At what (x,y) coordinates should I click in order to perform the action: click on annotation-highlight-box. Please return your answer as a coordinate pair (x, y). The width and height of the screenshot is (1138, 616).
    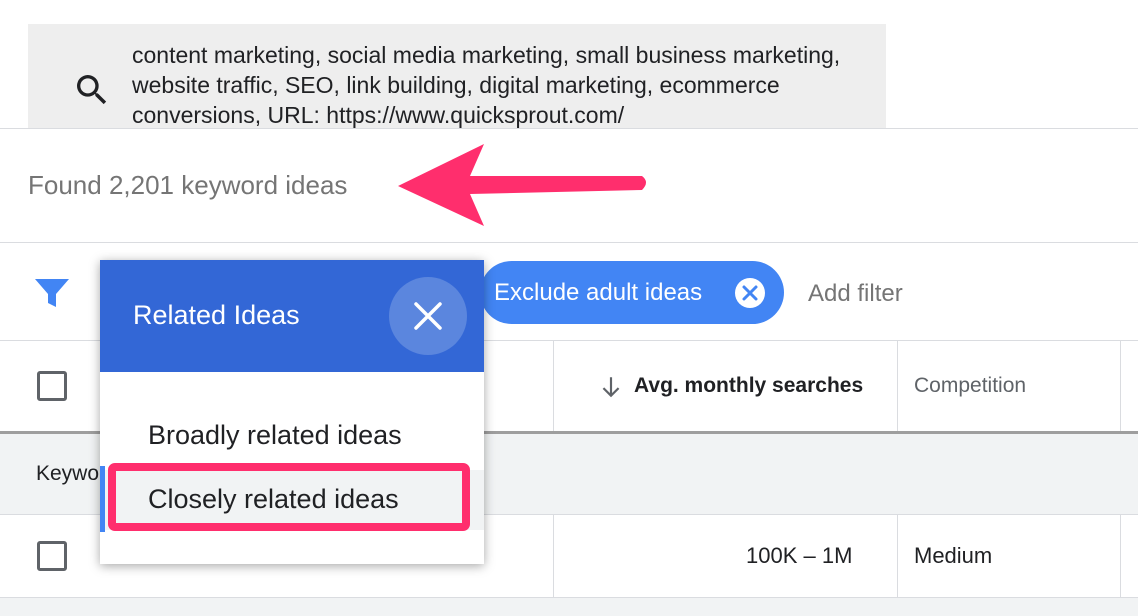
    Looking at the image, I should click on (289, 497).